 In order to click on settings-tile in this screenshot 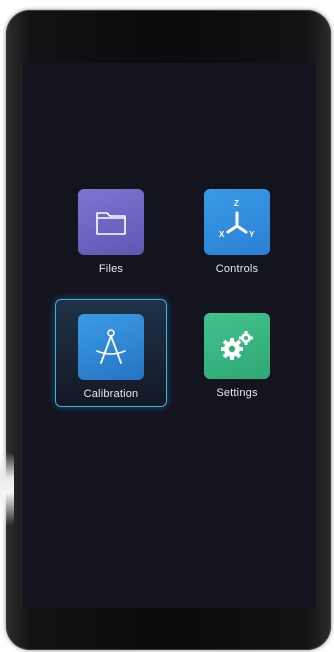, I will do `click(237, 346)`.